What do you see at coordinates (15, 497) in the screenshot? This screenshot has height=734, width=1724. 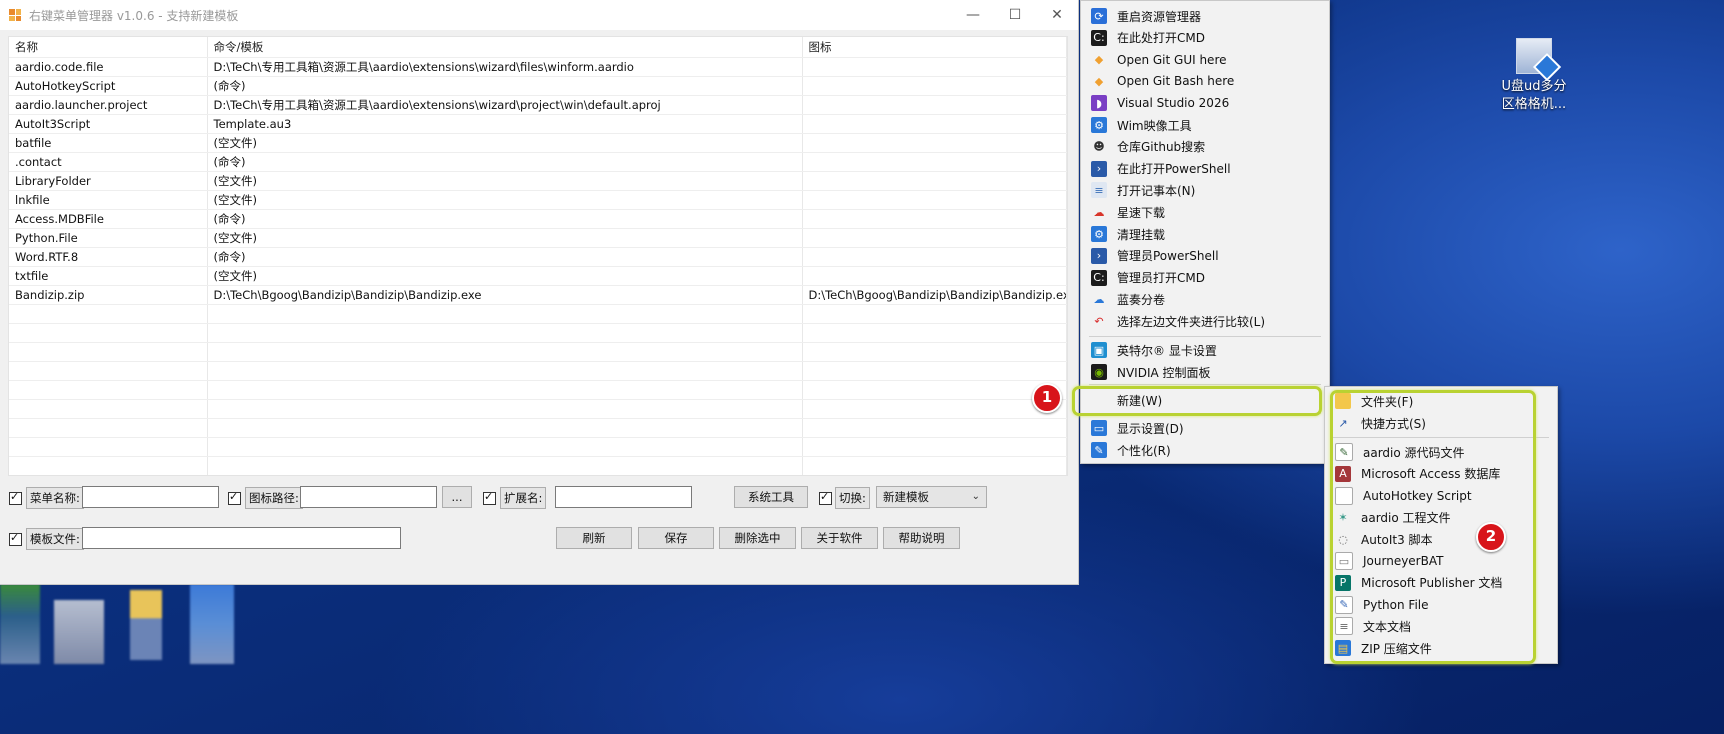 I see `menu-name-checkbox` at bounding box center [15, 497].